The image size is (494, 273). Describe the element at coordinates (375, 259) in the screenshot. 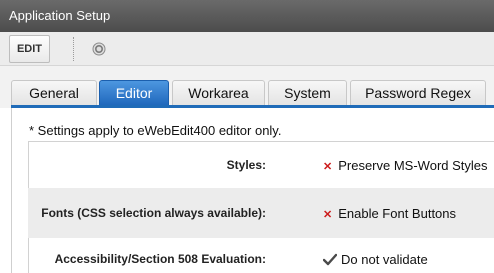

I see `setting-value: Do not validate` at that location.